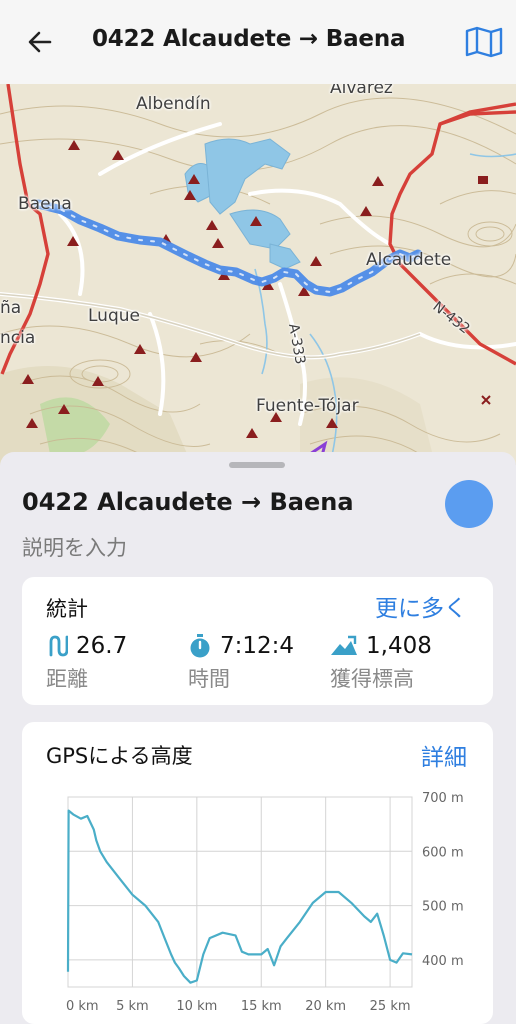 This screenshot has height=1024, width=516. I want to click on back-button, so click(40, 42).